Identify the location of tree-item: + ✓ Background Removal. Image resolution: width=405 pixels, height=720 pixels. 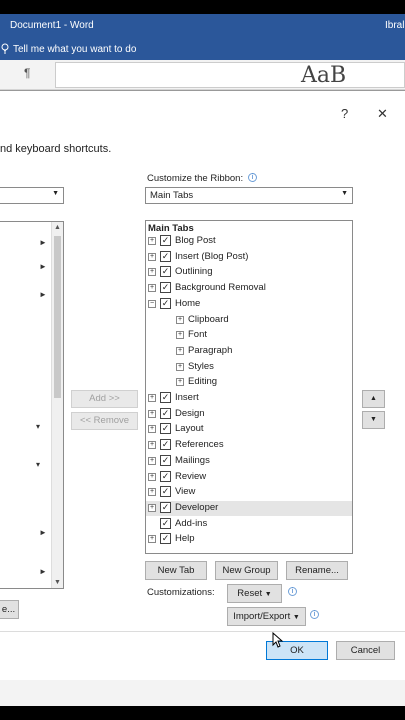
(249, 288).